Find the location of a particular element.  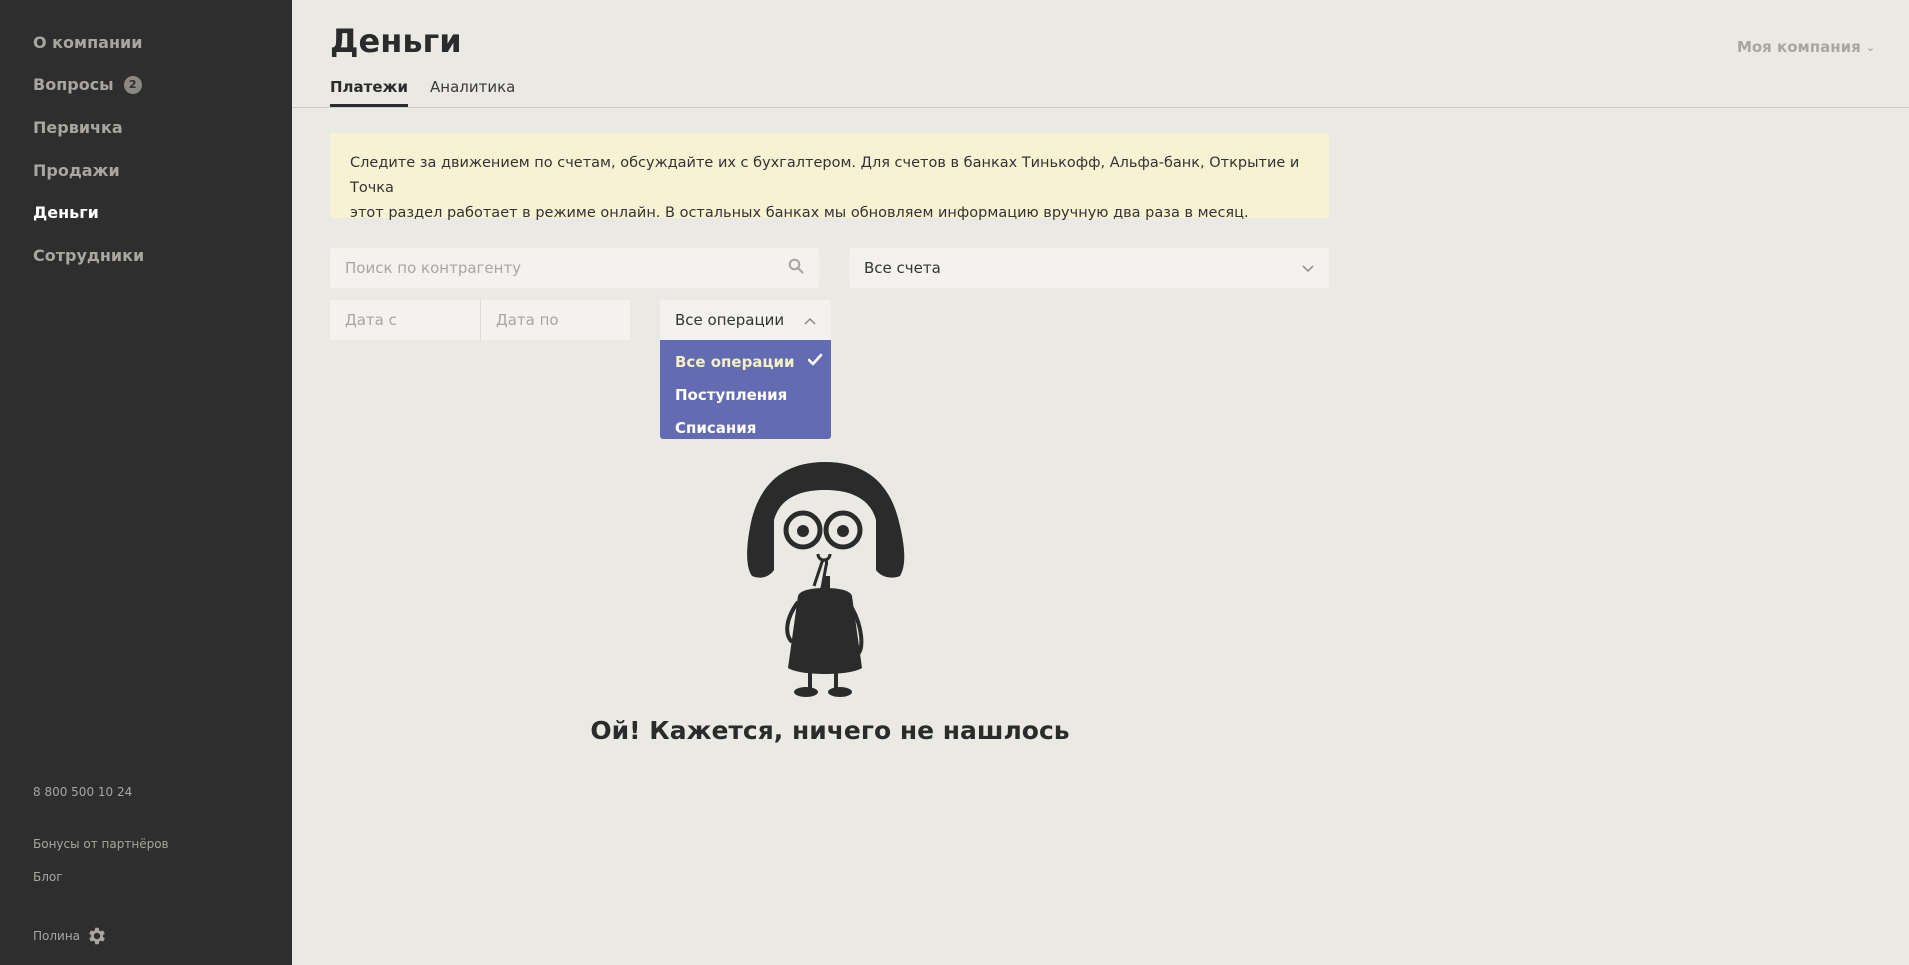

operations-option-income: Поступления is located at coordinates (745, 394).